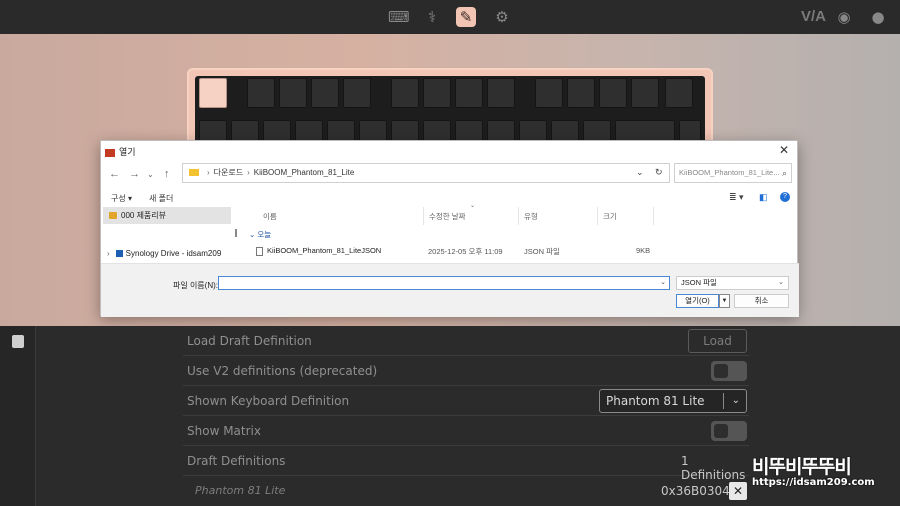 Image resolution: width=900 pixels, height=506 pixels. What do you see at coordinates (699, 282) in the screenshot?
I see `filetype-value: JSON 파일` at bounding box center [699, 282].